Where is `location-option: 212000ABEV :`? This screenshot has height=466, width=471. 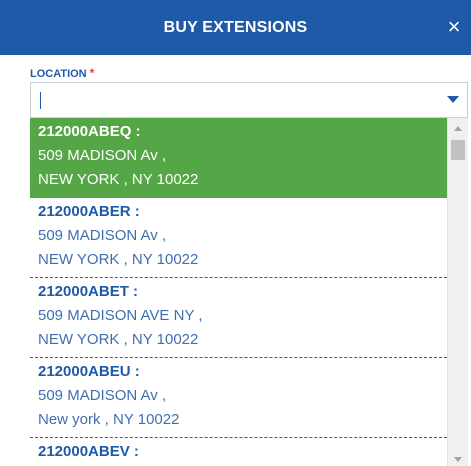 location-option: 212000ABEV : is located at coordinates (238, 452).